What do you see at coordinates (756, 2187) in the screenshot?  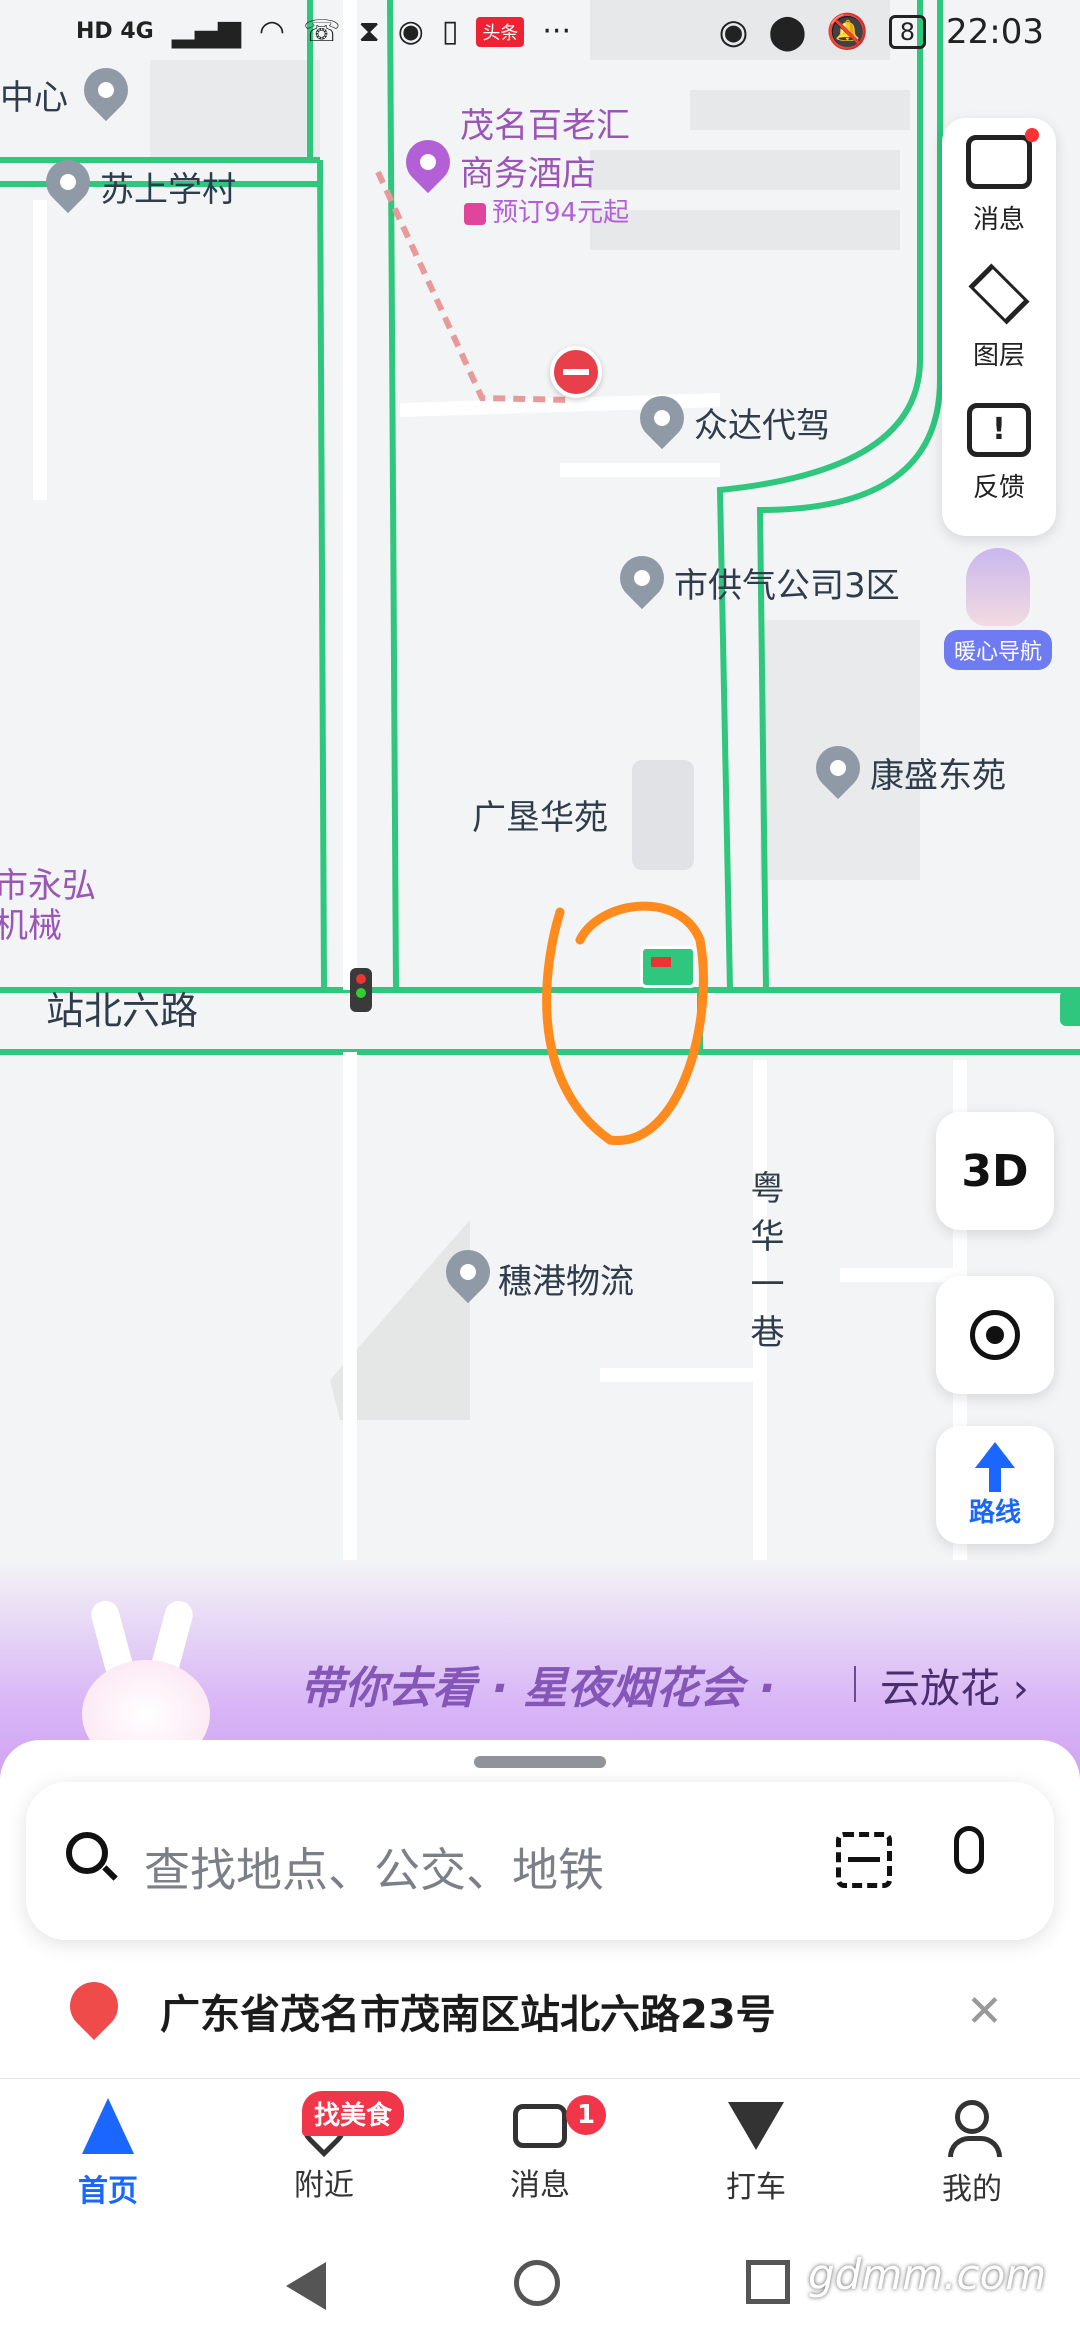 I see `tab-taxi-label: 打车` at bounding box center [756, 2187].